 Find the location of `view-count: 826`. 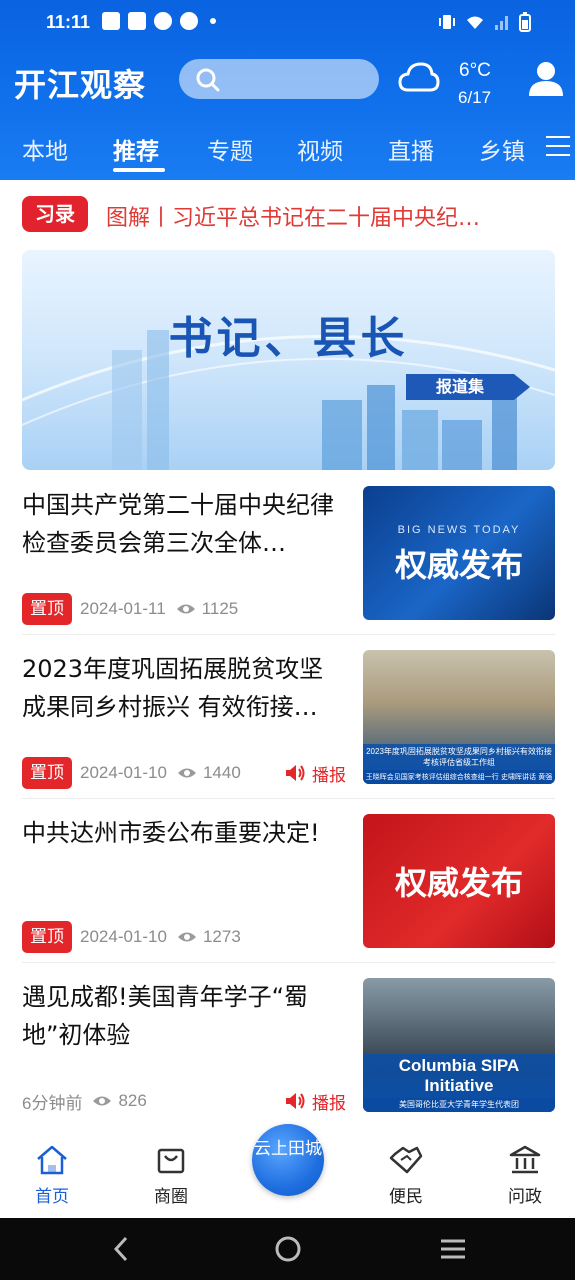

view-count: 826 is located at coordinates (132, 1100).